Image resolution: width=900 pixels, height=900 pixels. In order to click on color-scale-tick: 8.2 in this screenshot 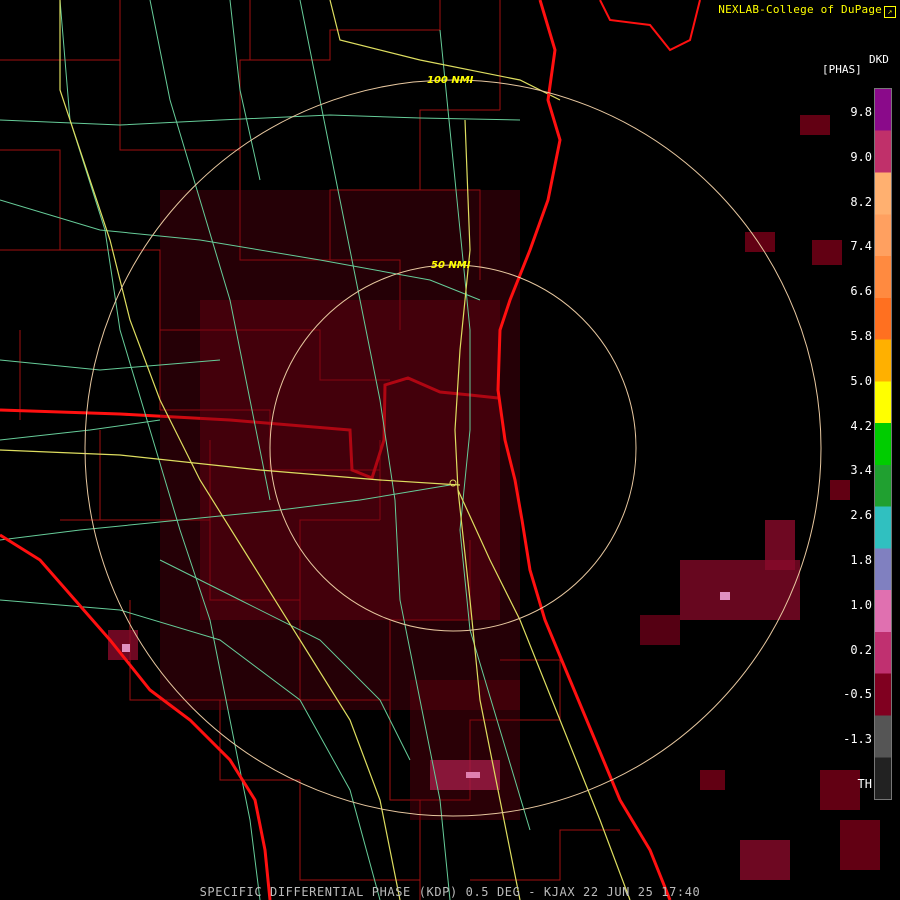, I will do `click(861, 201)`.